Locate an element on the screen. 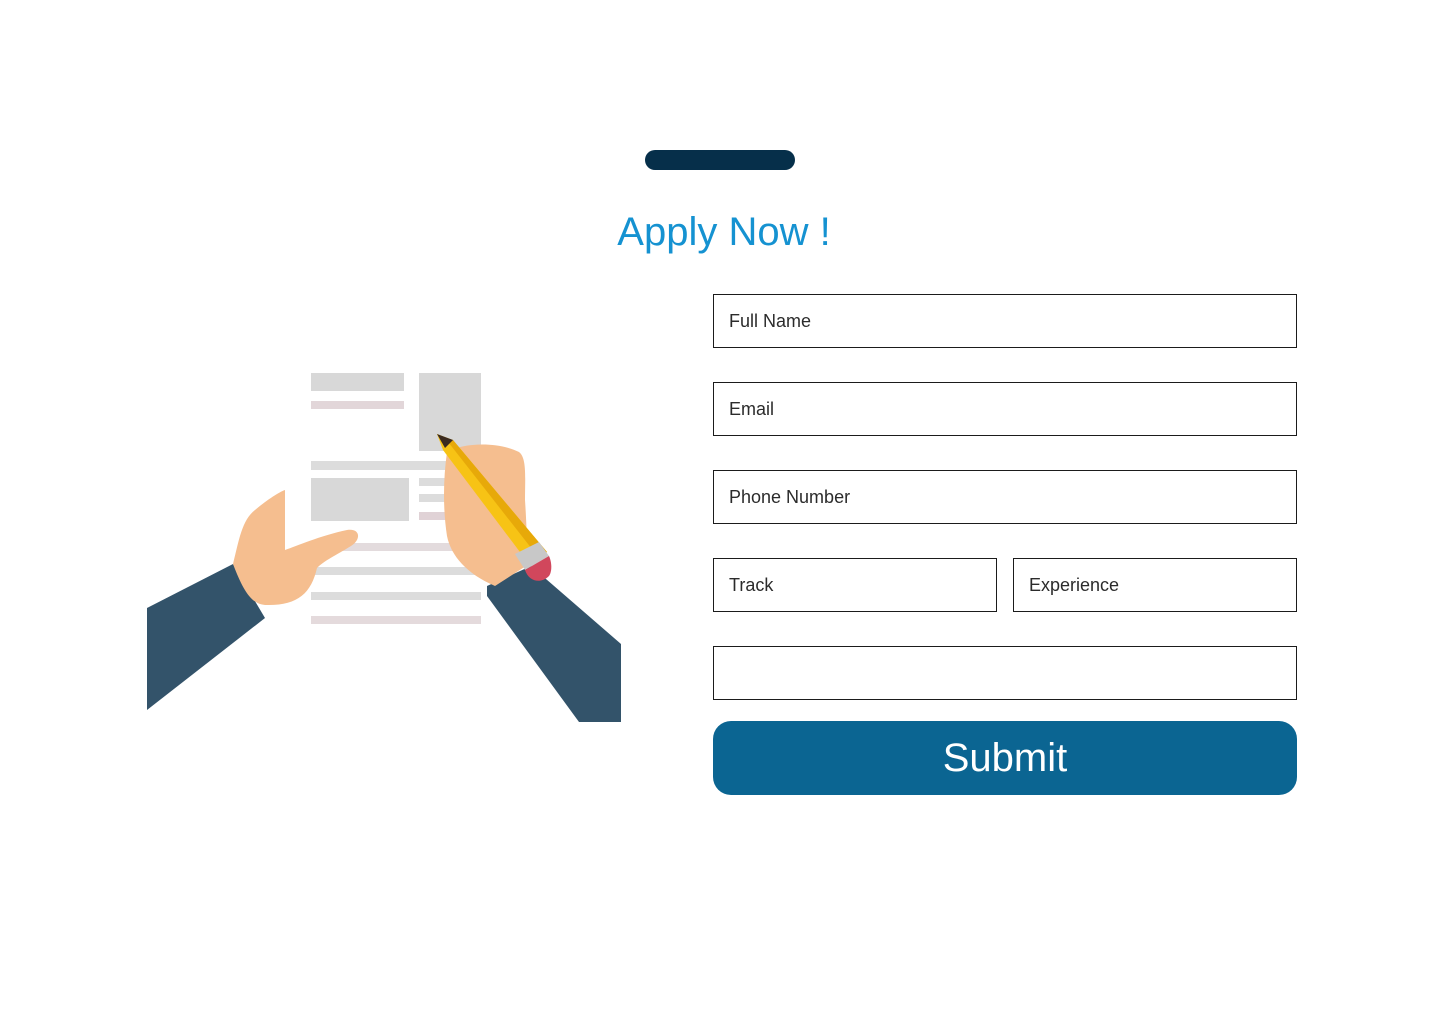 This screenshot has width=1440, height=1024. top-decorative-pill is located at coordinates (720, 160).